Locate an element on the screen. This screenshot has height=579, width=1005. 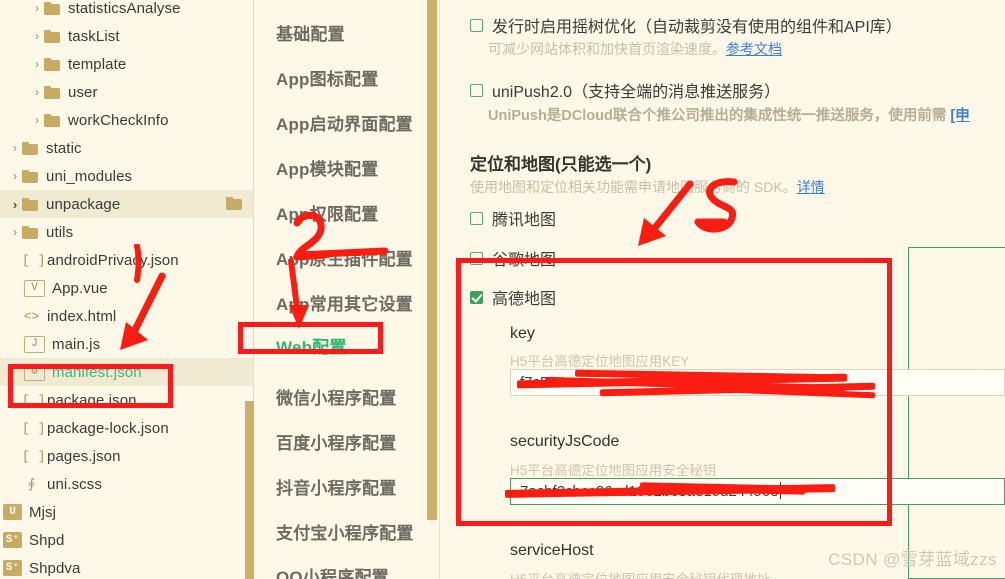
config-nav-item: App常用其它设置 is located at coordinates (344, 302).